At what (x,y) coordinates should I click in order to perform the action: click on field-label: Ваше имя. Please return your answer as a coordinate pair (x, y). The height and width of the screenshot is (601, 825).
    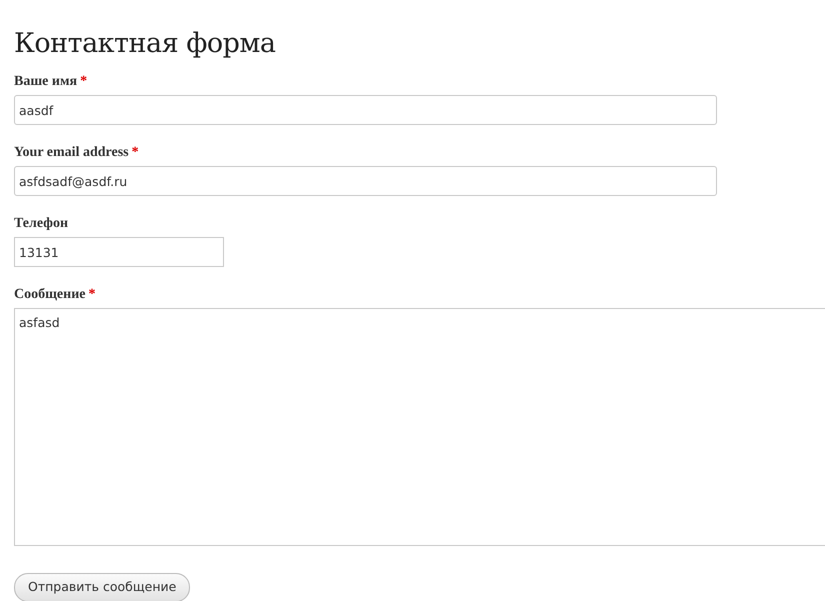
    Looking at the image, I should click on (46, 82).